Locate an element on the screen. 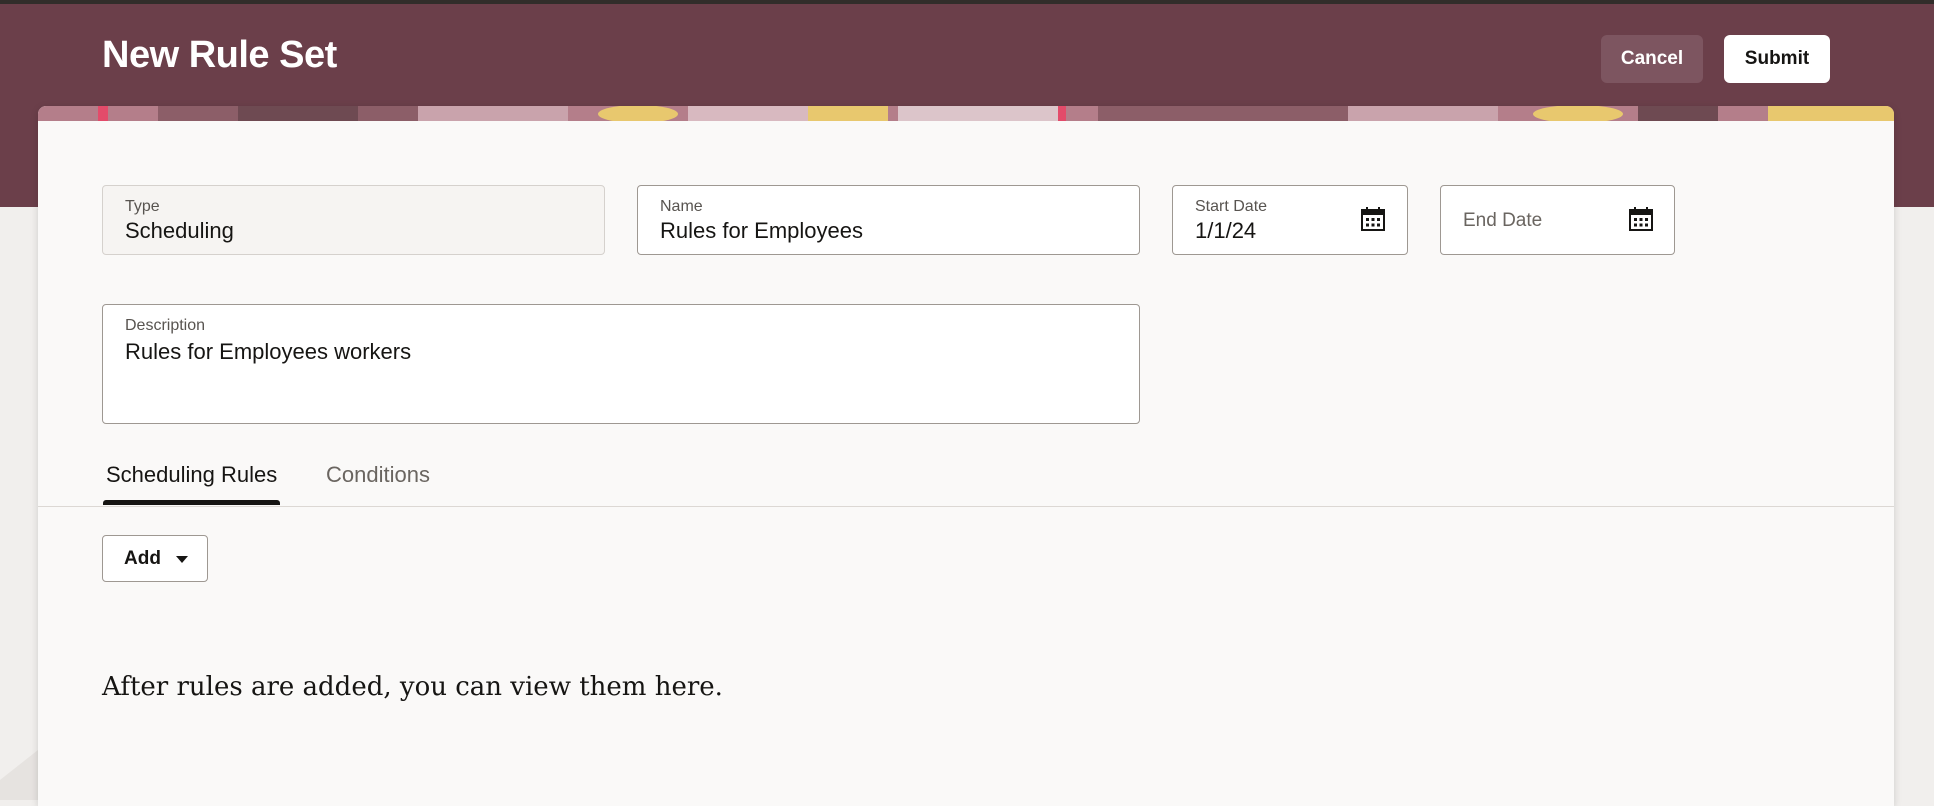  start-date-value: 1/1/24 is located at coordinates (1225, 231).